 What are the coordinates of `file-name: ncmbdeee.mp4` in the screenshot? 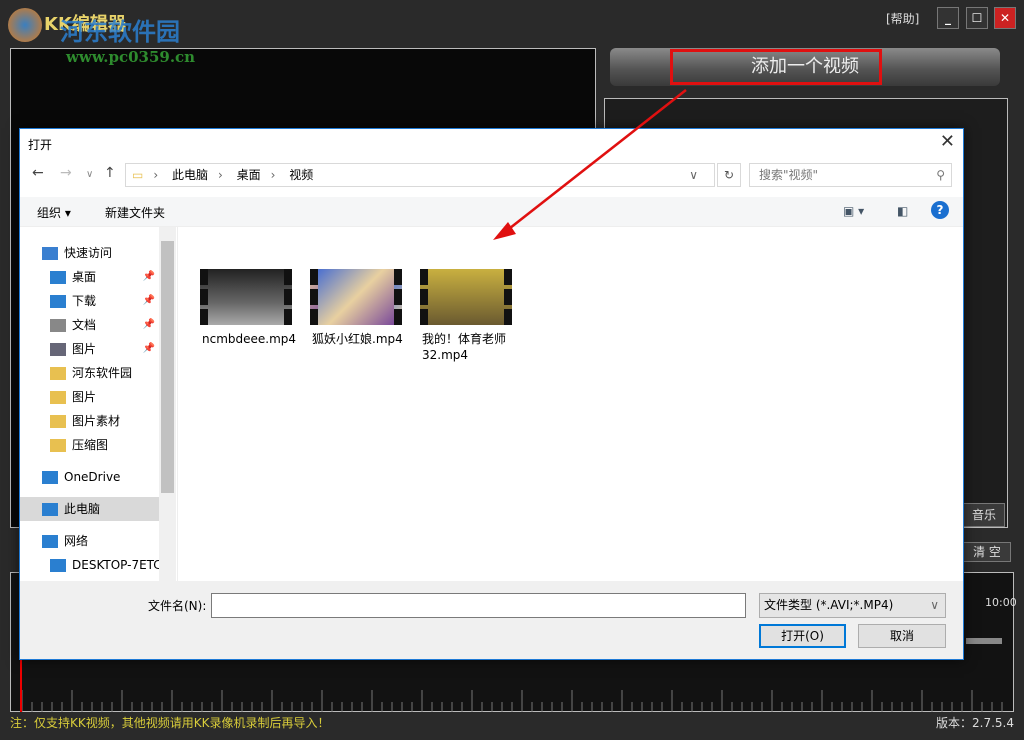 It's located at (249, 339).